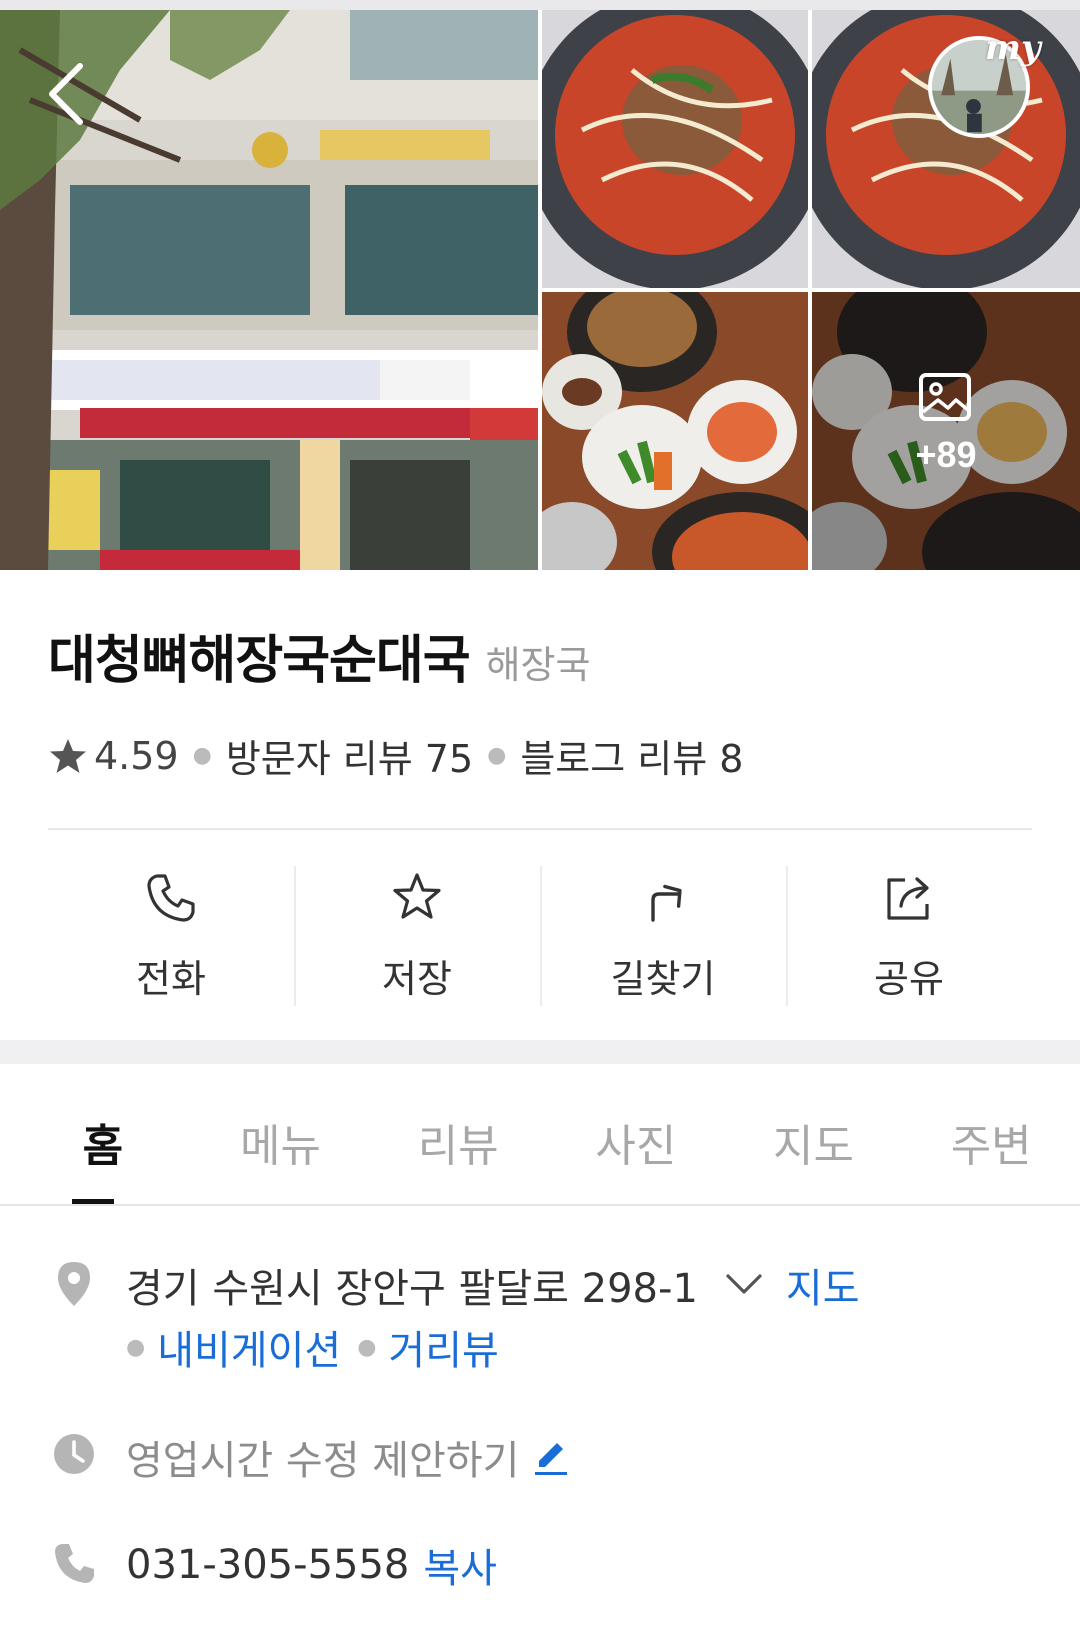  Describe the element at coordinates (551, 1459) in the screenshot. I see `pencil-icon` at that location.